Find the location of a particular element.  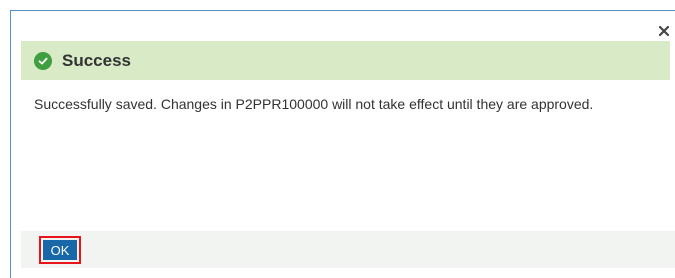

dialog-footer: OK is located at coordinates (348, 249).